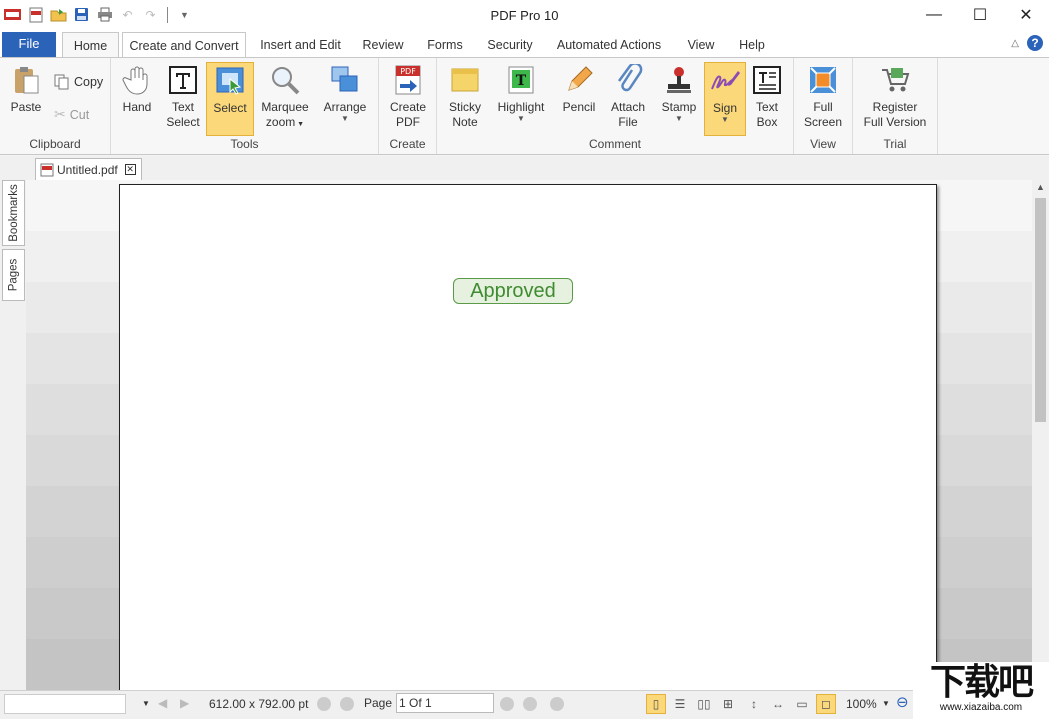  What do you see at coordinates (826, 704) in the screenshot?
I see `fit-page-icon: ◻` at bounding box center [826, 704].